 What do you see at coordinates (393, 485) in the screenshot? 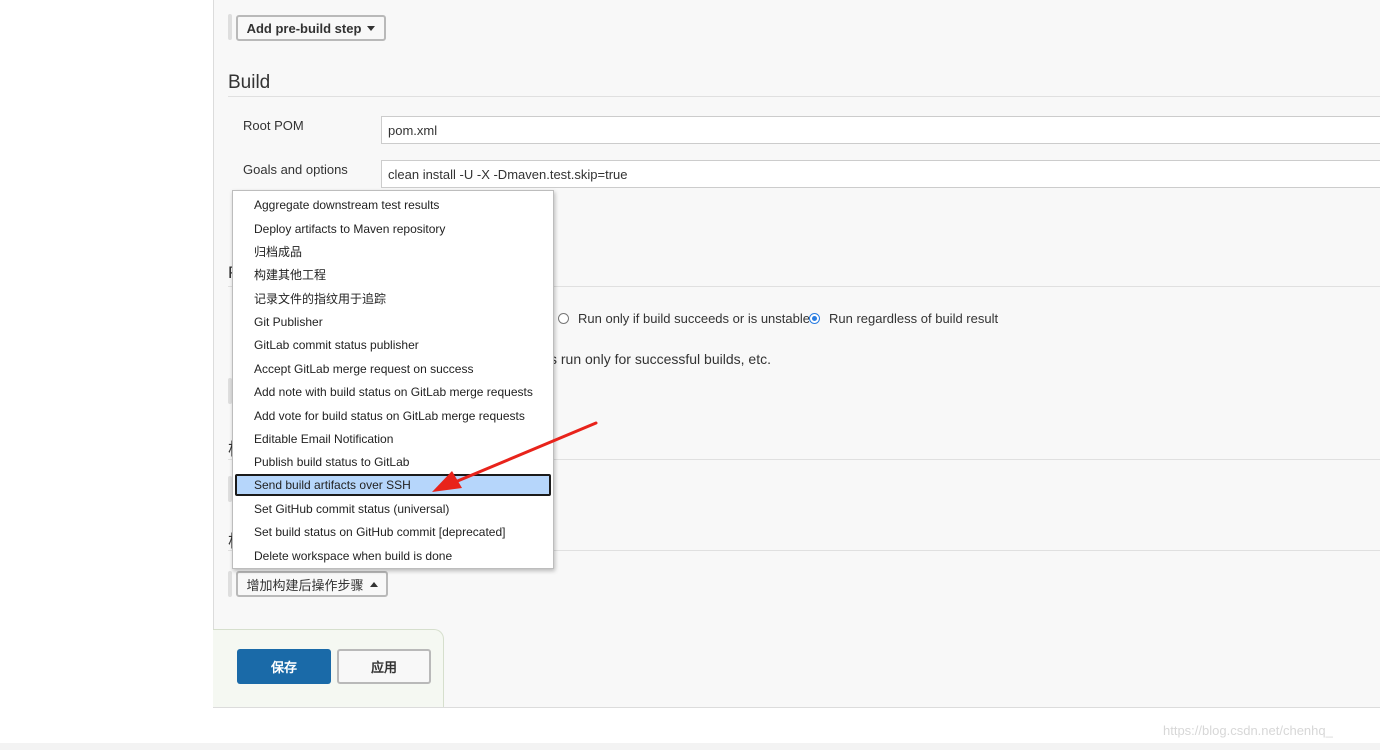
I see `menu-item-send-artifacts-ssh: Send build artifacts over SSH` at bounding box center [393, 485].